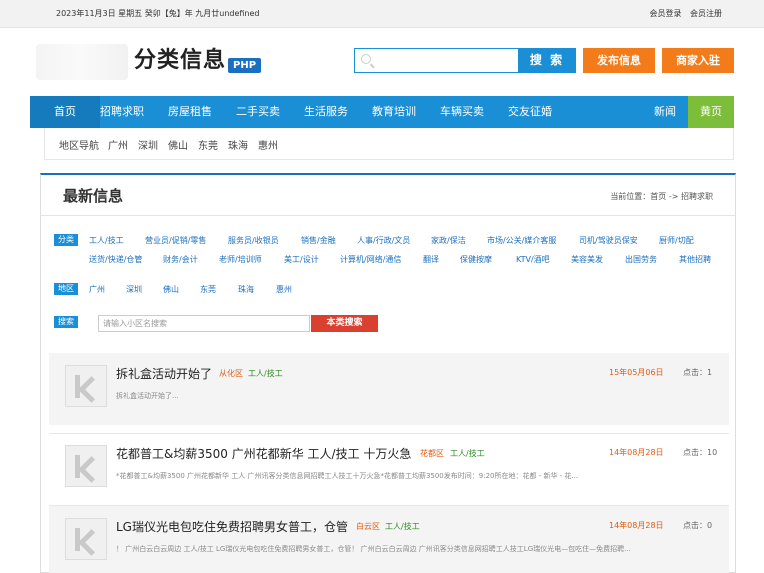 The height and width of the screenshot is (573, 764). Describe the element at coordinates (383, 240) in the screenshot. I see `category-link: 人事/行政/文员` at that location.